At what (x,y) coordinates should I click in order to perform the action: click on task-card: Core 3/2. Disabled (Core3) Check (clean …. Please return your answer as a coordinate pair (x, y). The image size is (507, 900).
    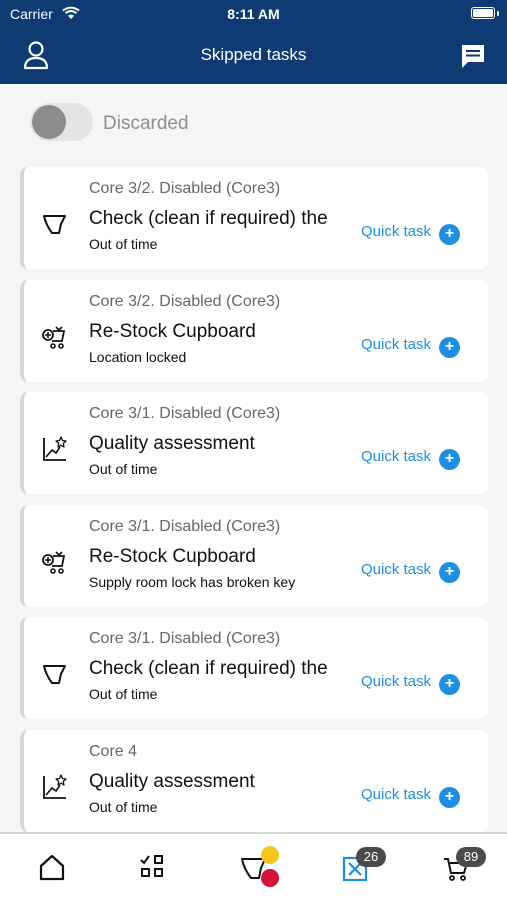
    Looking at the image, I should click on (254, 218).